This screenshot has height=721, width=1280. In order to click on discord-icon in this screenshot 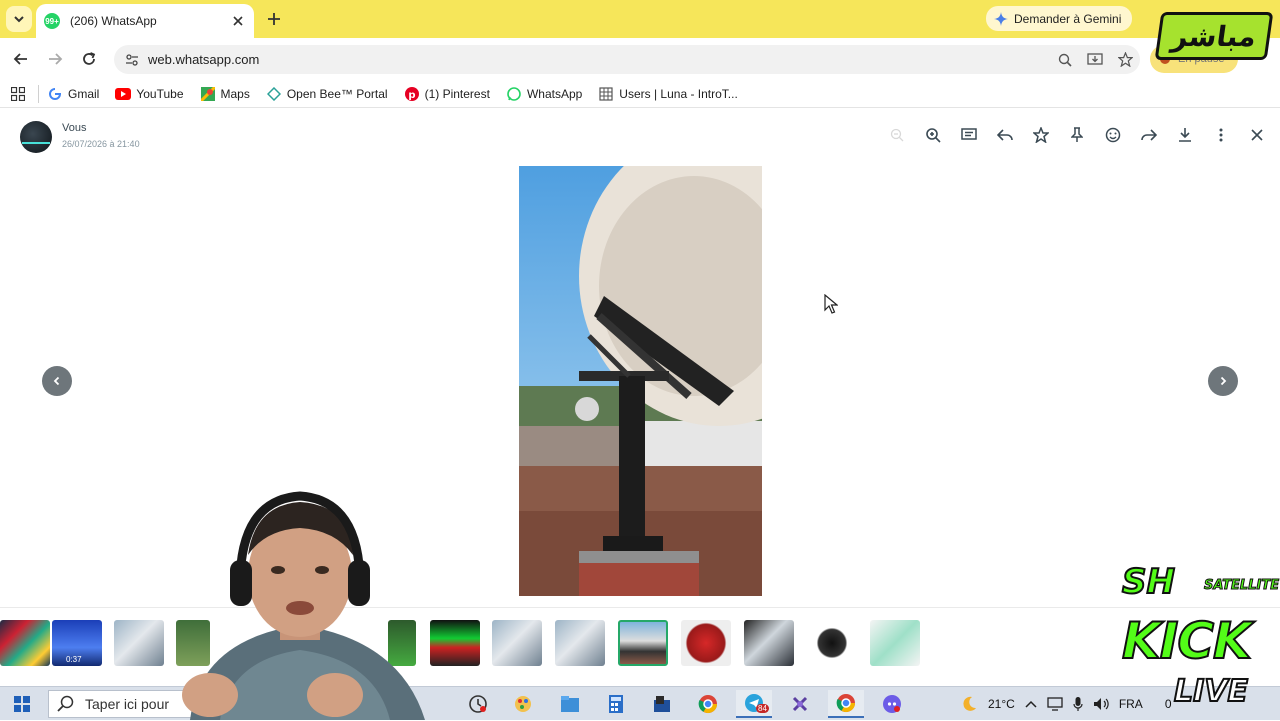, I will do `click(892, 704)`.